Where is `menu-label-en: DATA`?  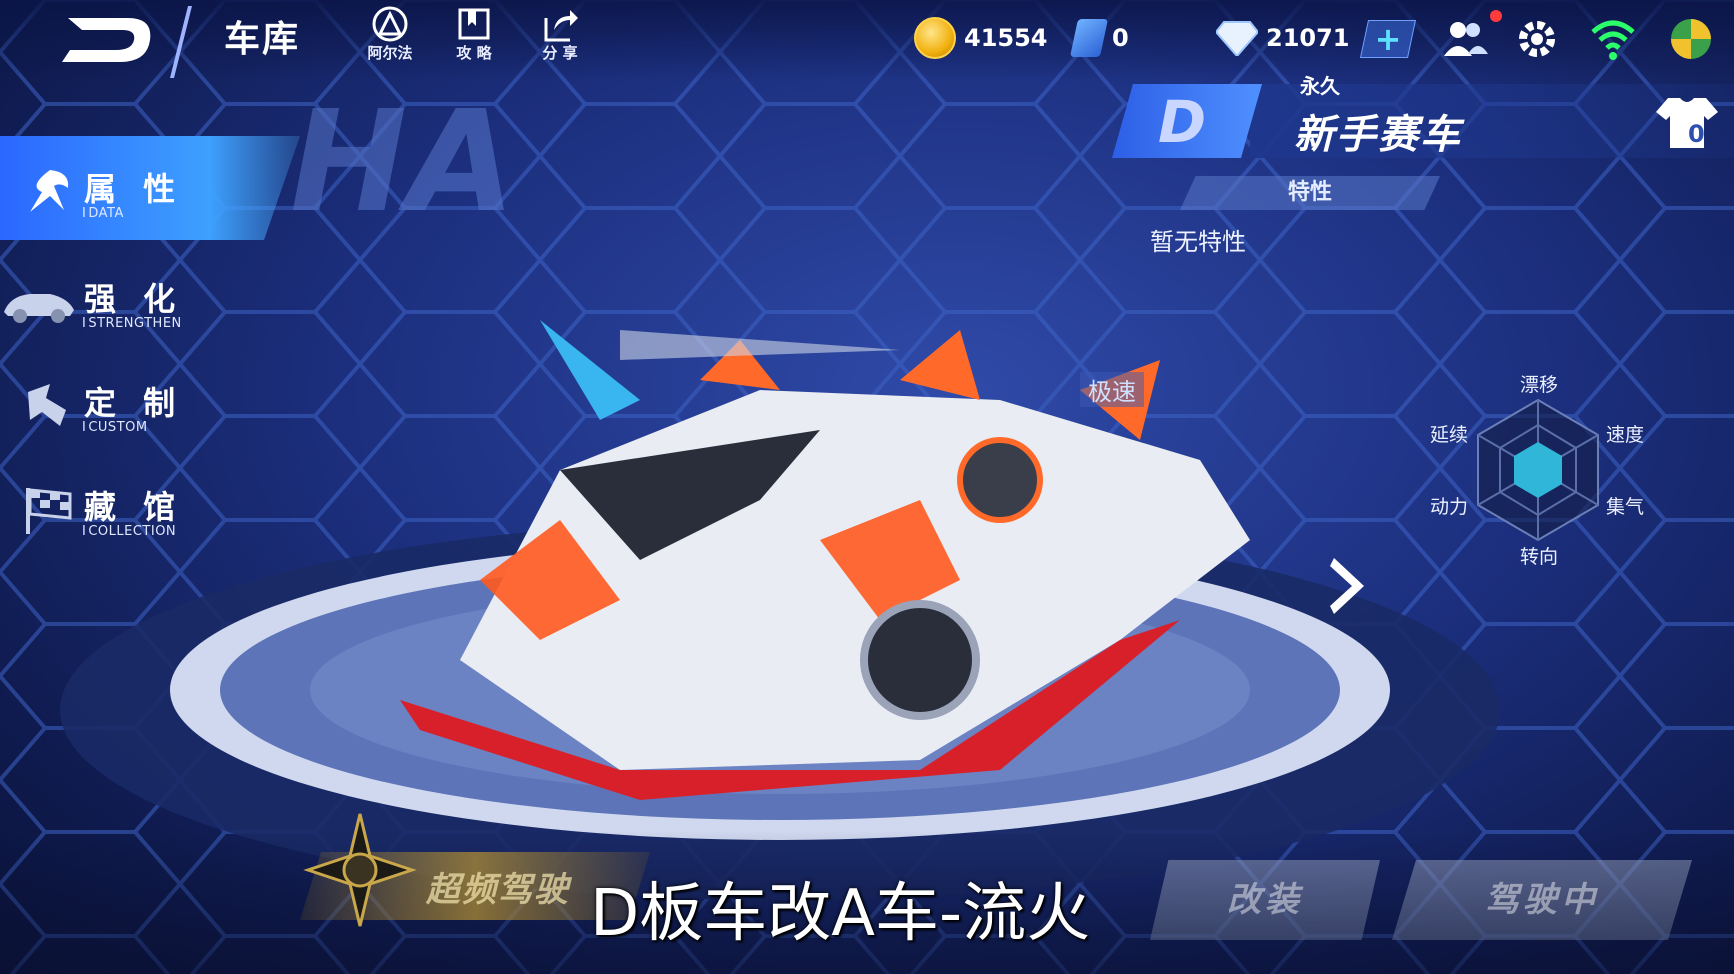
menu-label-en: DATA is located at coordinates (103, 213).